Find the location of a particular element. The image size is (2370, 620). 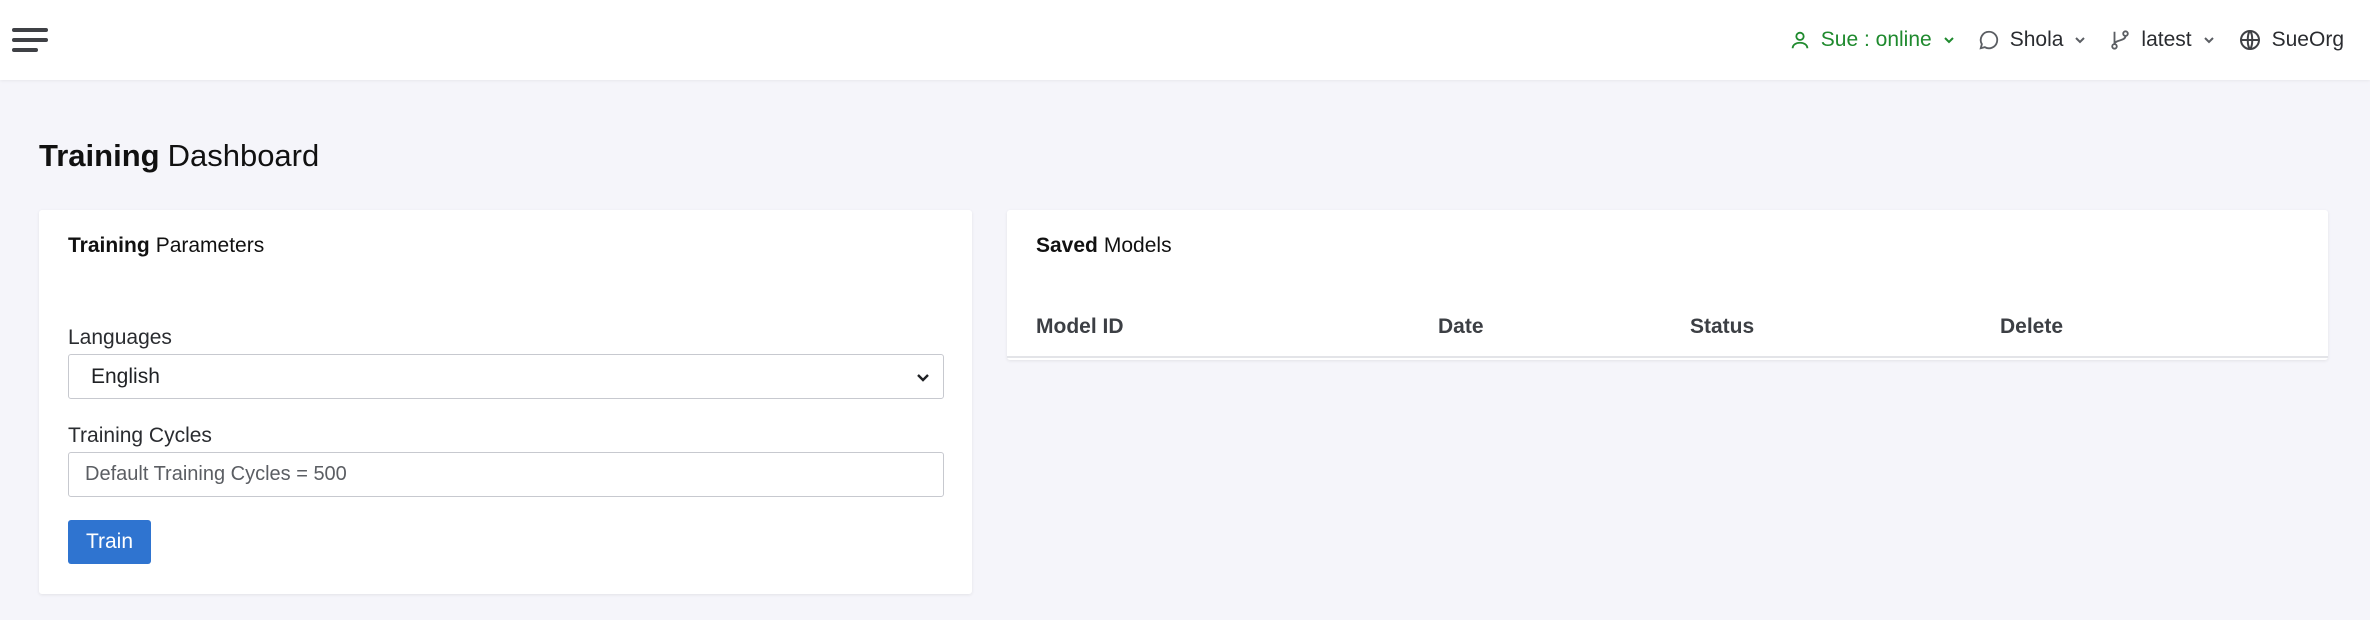

org-selector: SueOrg is located at coordinates (2291, 40).